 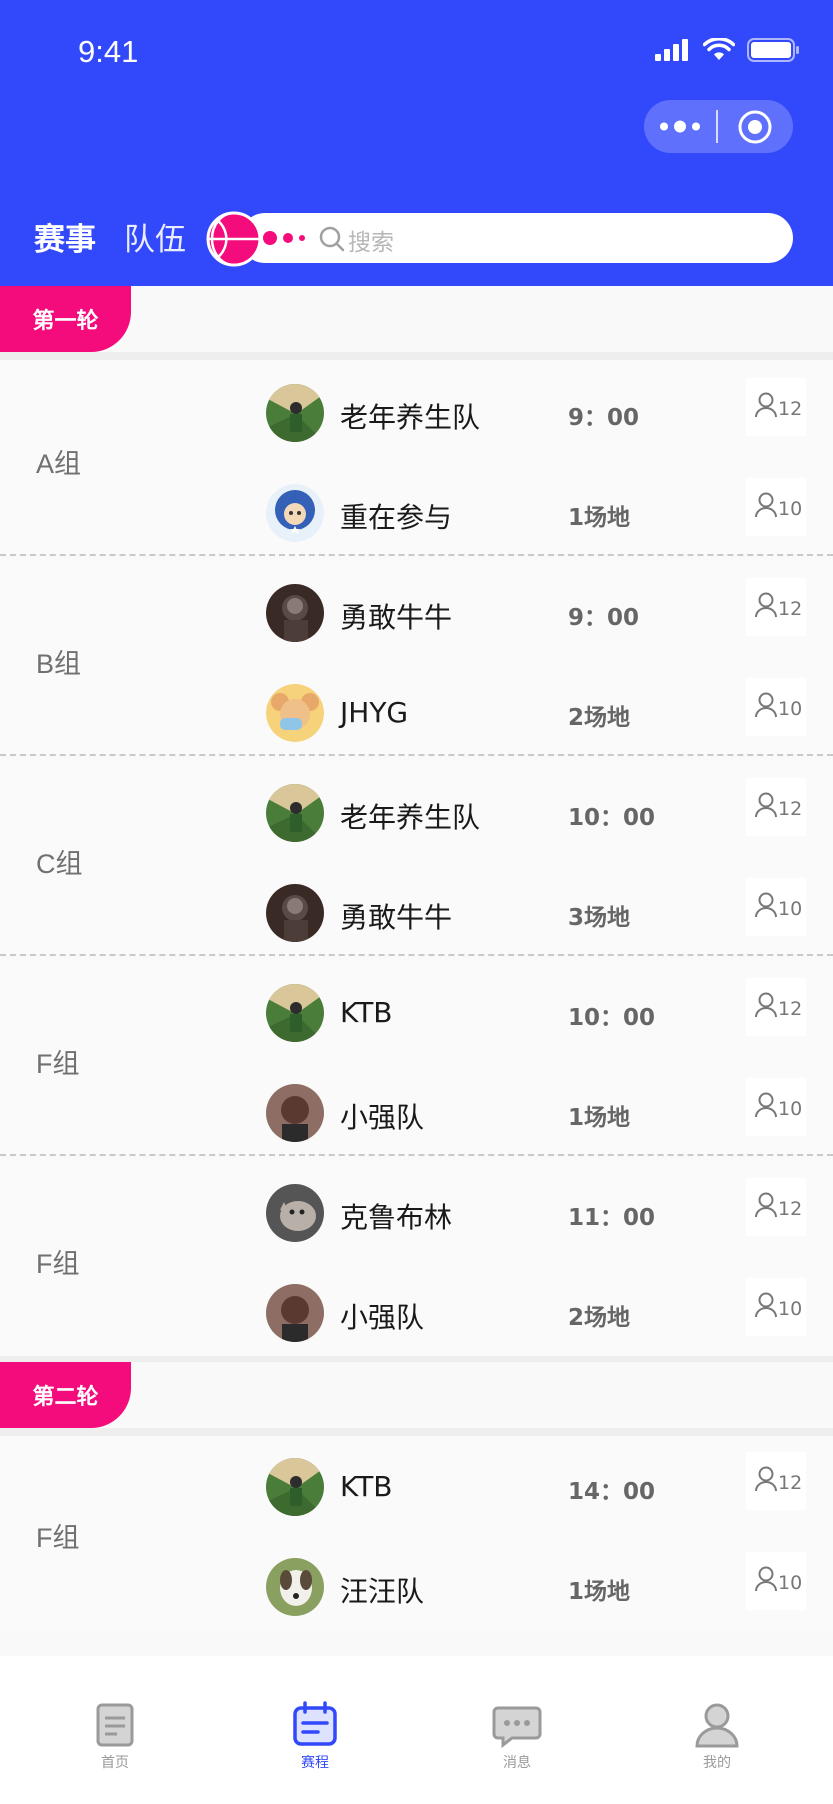 What do you see at coordinates (416, 1059) in the screenshot?
I see `group-block: F组 KTB 10：00 12 小强队 1场地 10` at bounding box center [416, 1059].